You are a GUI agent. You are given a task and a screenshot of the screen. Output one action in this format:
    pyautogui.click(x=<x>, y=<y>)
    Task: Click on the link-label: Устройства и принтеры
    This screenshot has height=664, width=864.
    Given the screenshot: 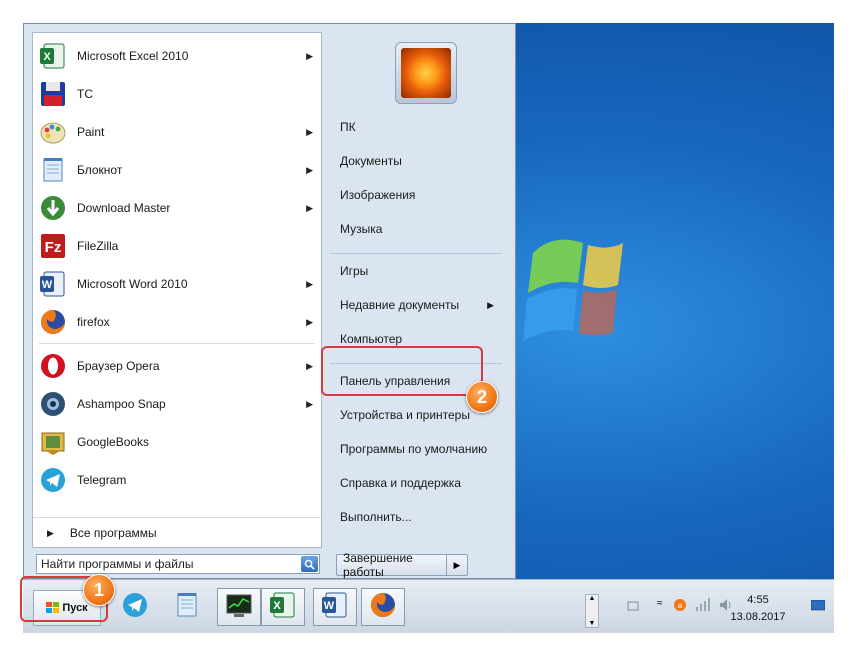 What is the action you would take?
    pyautogui.click(x=405, y=415)
    